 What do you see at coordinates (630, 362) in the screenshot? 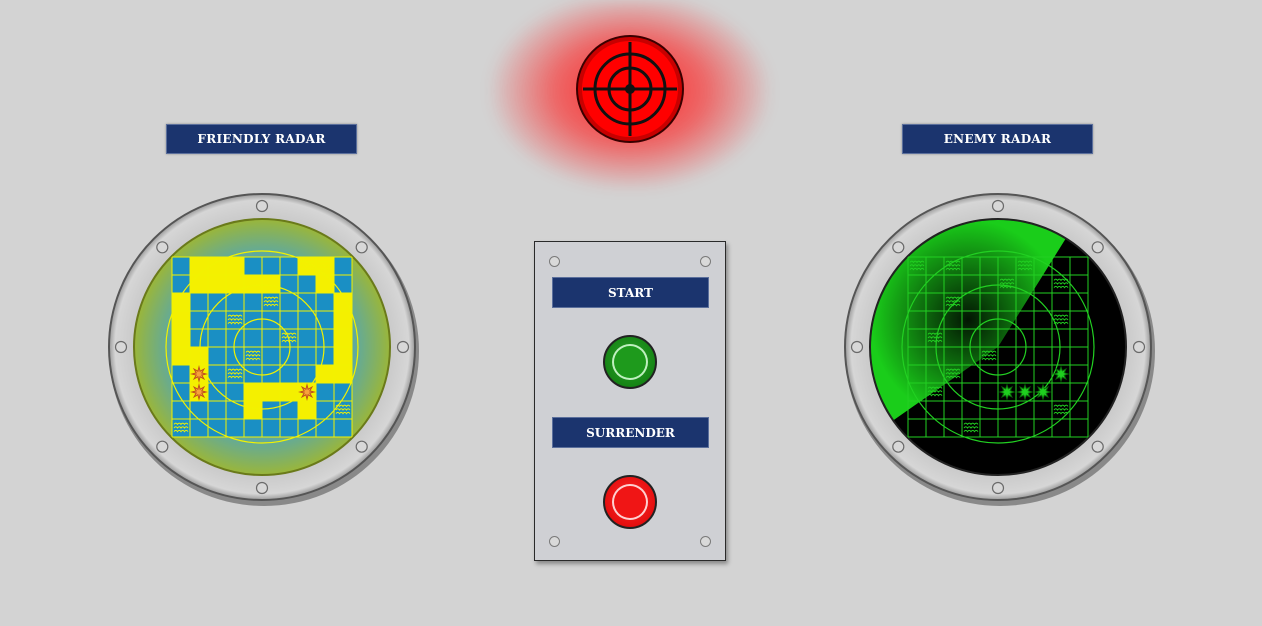
I see `start-button` at bounding box center [630, 362].